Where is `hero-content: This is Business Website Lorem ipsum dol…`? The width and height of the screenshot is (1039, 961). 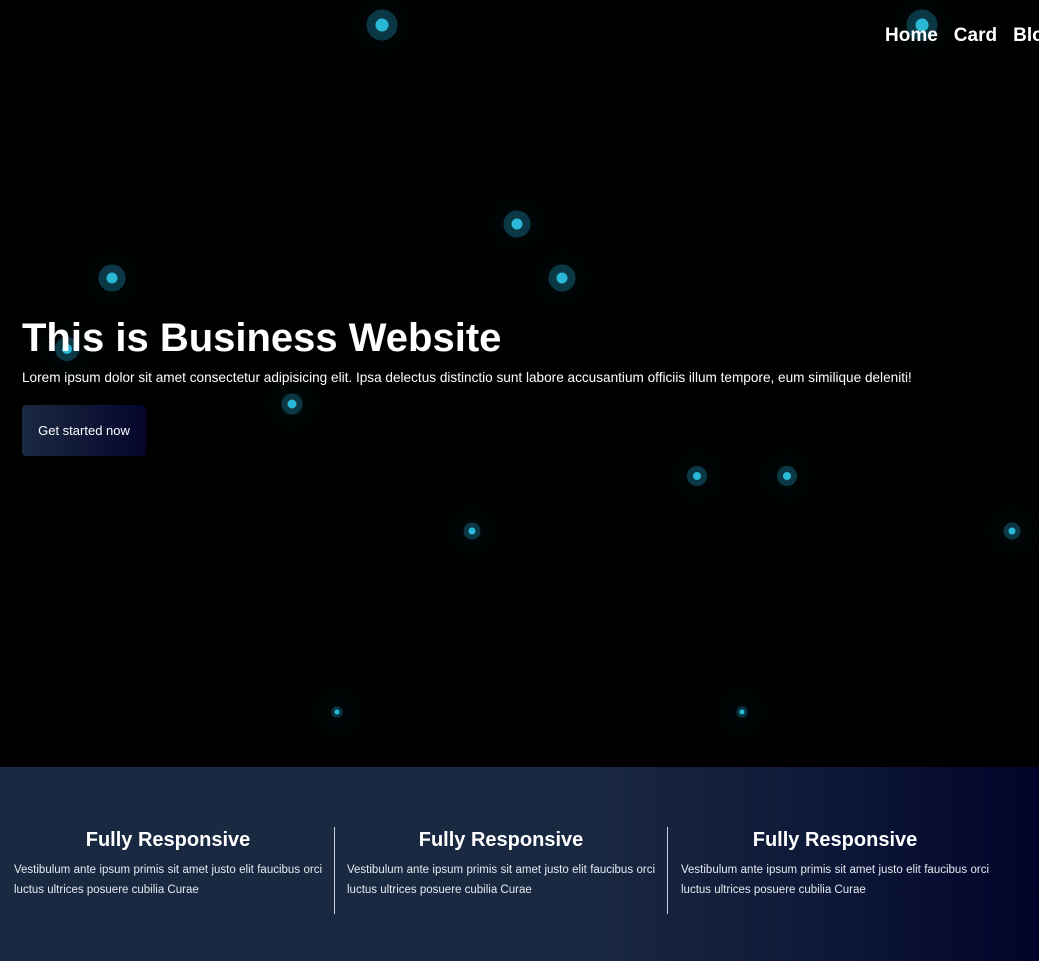 hero-content: This is Business Website Lorem ipsum dol… is located at coordinates (467, 384).